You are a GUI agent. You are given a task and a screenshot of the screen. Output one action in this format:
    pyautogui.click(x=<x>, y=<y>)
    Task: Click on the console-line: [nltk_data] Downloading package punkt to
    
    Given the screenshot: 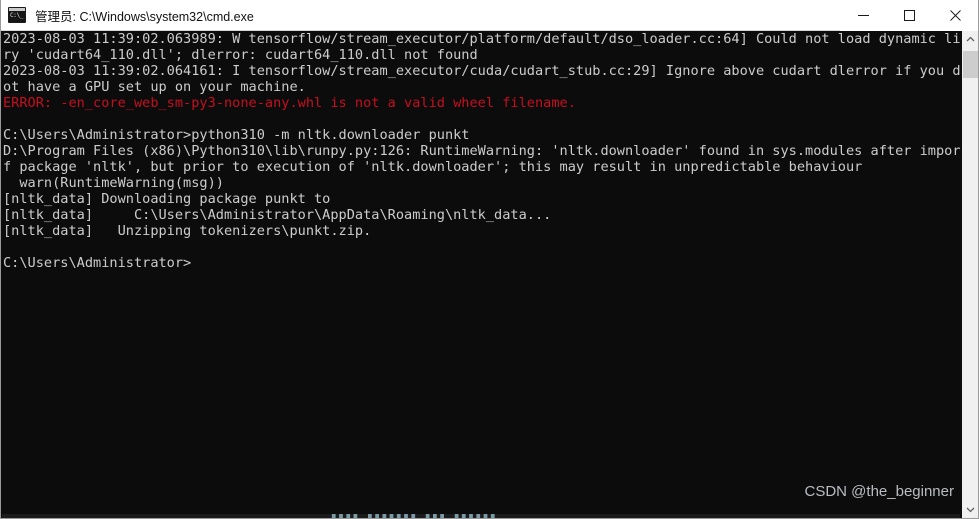 What is the action you would take?
    pyautogui.click(x=167, y=199)
    